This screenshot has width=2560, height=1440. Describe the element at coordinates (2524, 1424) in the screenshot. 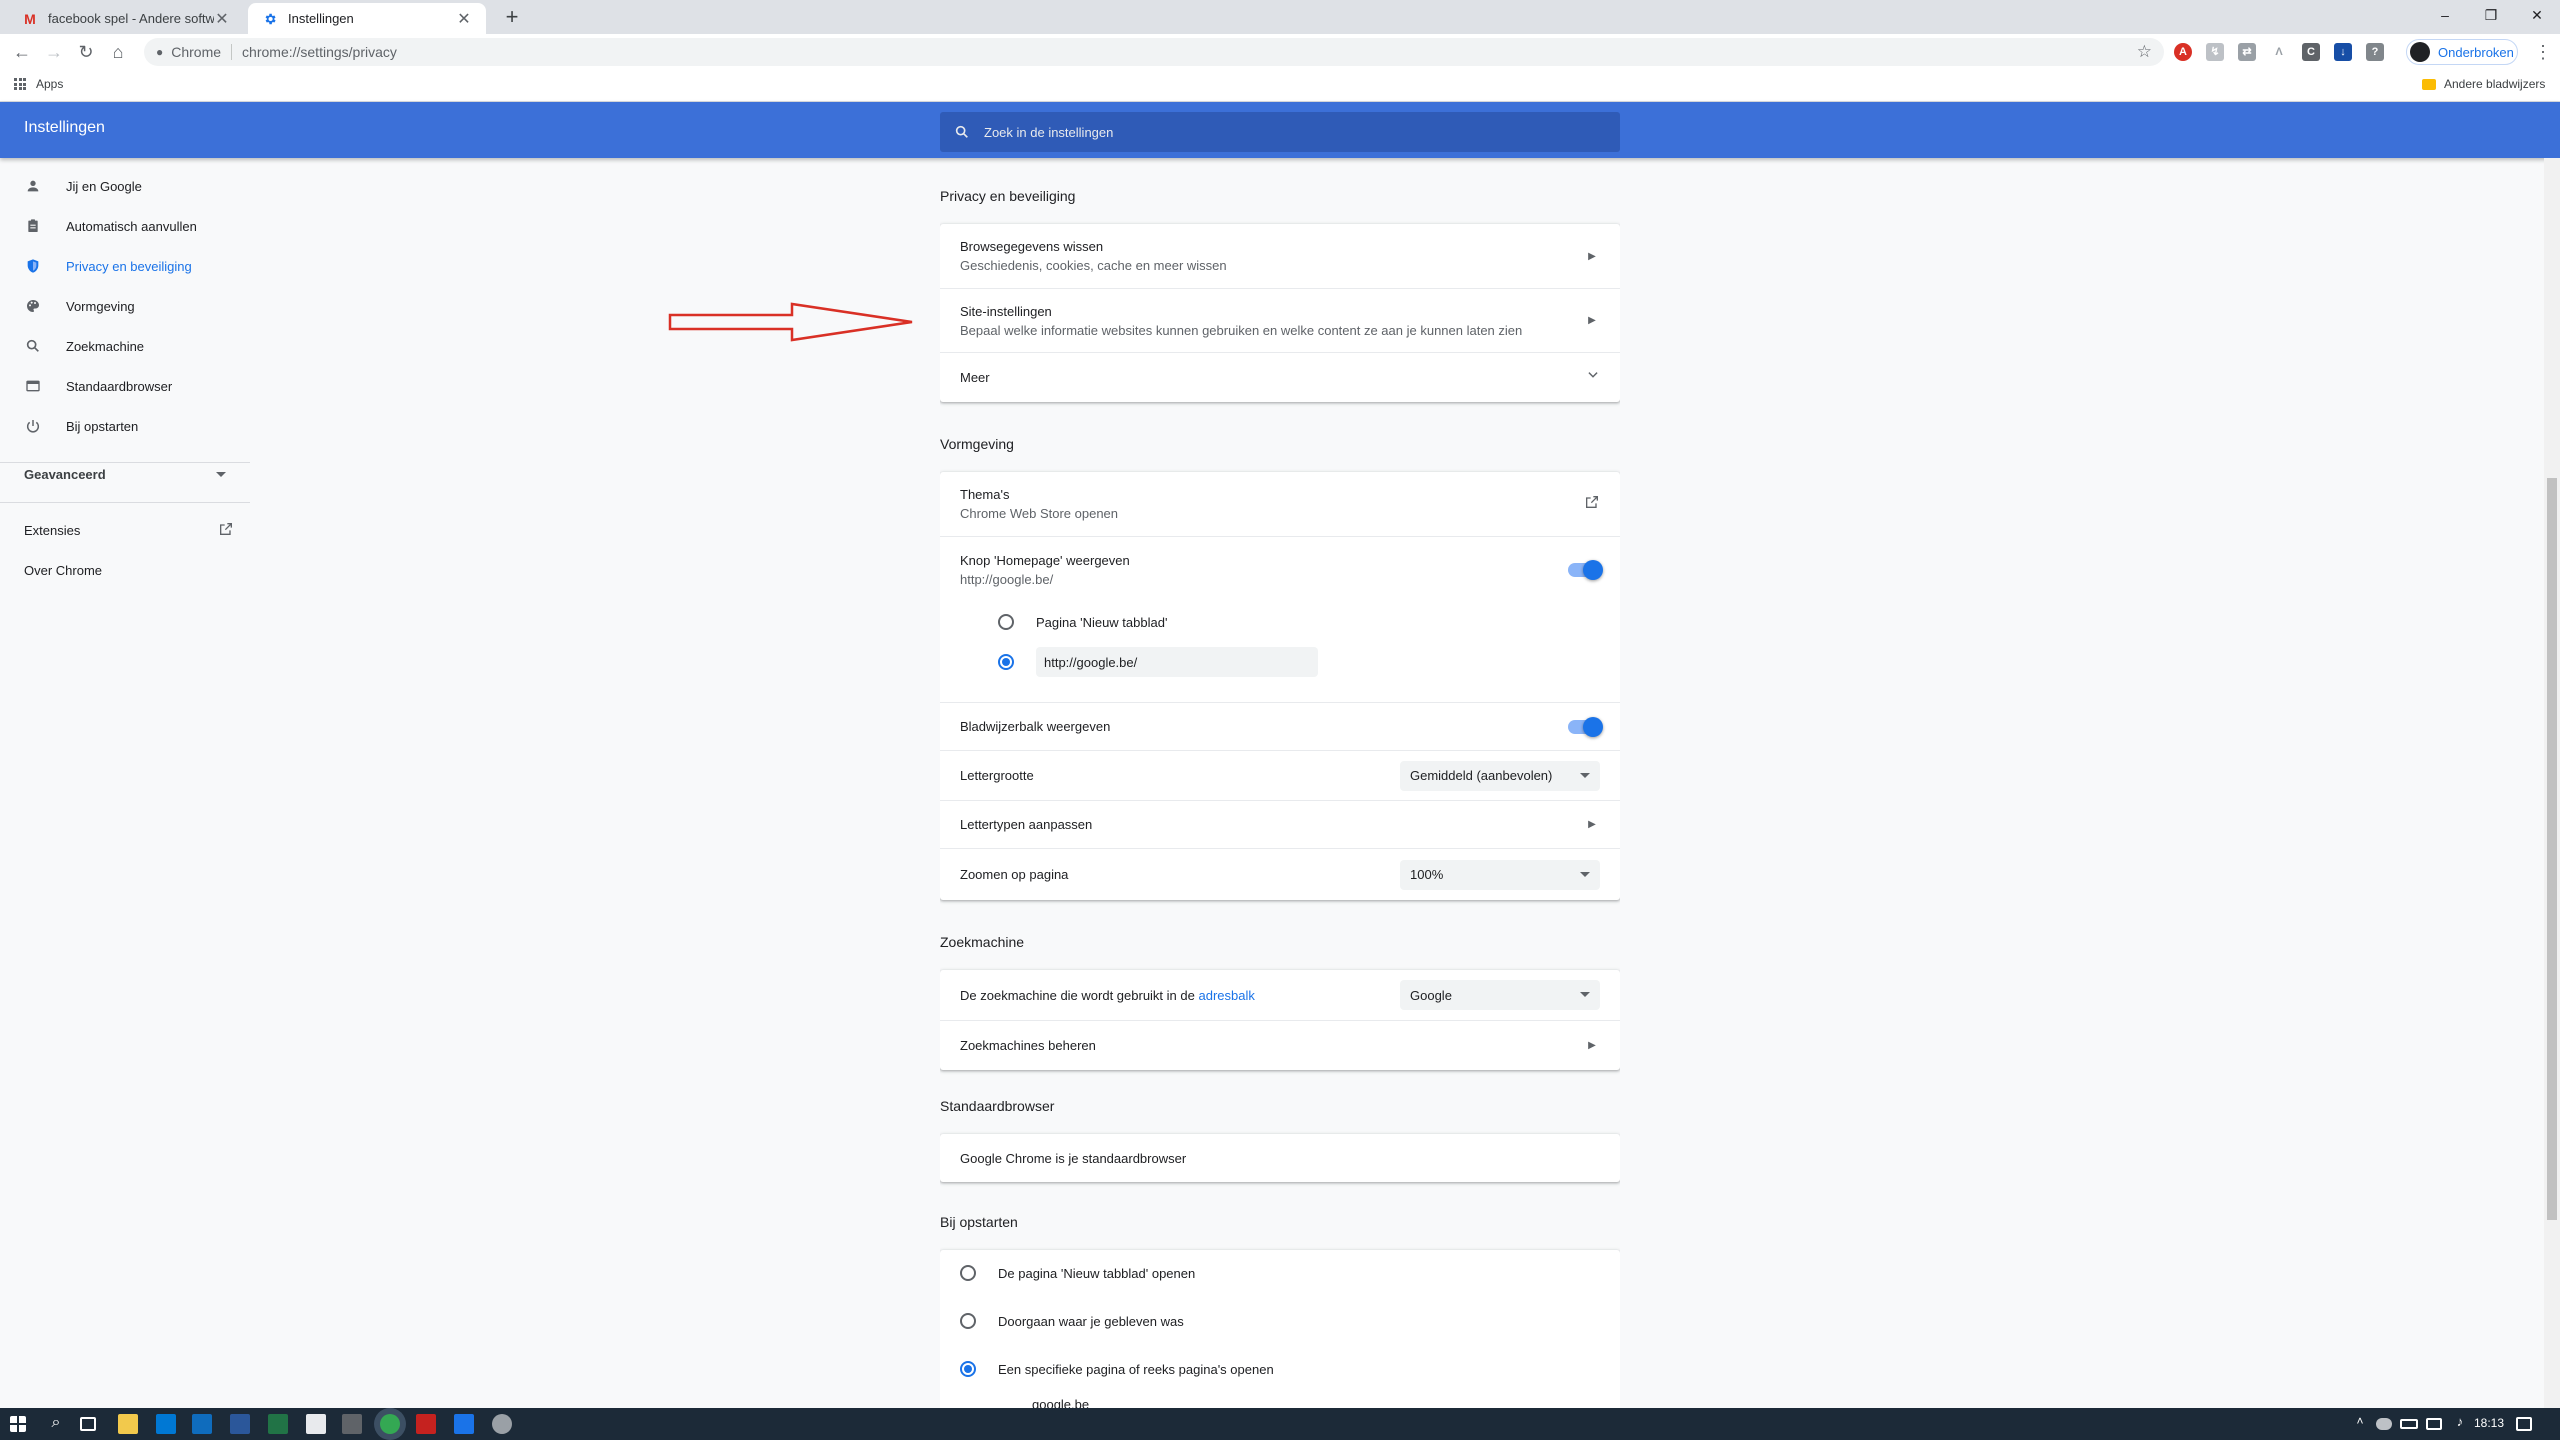

I see `notifications-icon` at that location.